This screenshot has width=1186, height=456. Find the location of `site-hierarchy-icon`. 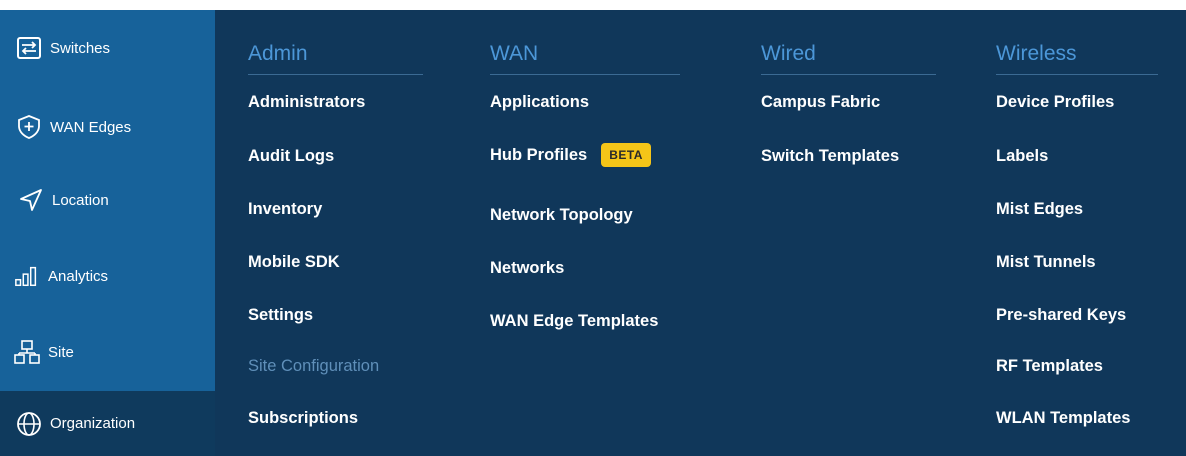

site-hierarchy-icon is located at coordinates (27, 352).